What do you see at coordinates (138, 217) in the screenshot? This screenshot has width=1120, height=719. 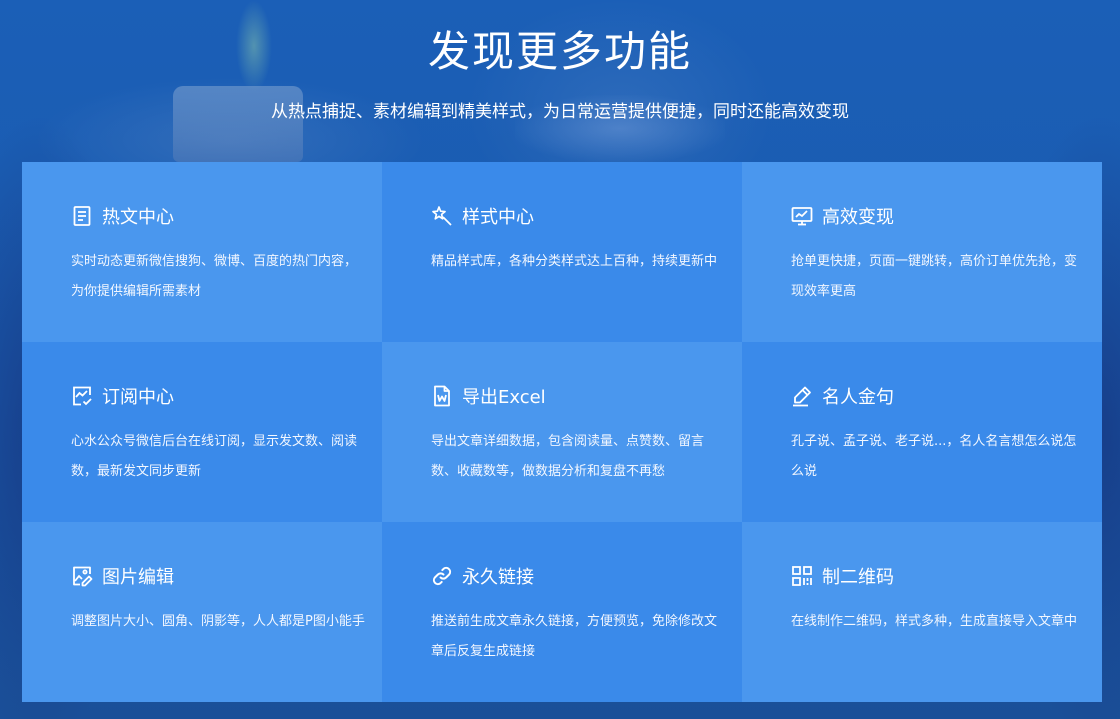 I see `feature-title: 热文中心` at bounding box center [138, 217].